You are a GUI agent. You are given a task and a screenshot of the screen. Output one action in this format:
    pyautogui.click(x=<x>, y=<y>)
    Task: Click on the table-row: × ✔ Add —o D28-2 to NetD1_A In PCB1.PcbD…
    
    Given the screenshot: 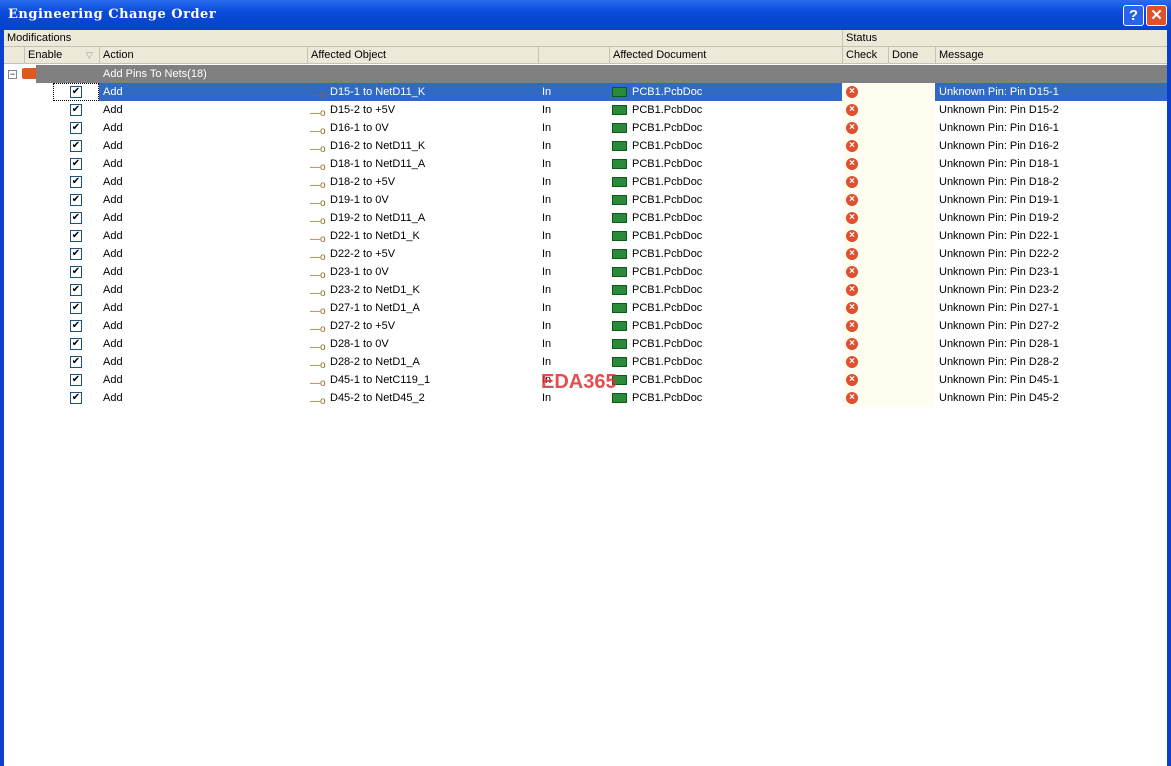 What is the action you would take?
    pyautogui.click(x=585, y=362)
    